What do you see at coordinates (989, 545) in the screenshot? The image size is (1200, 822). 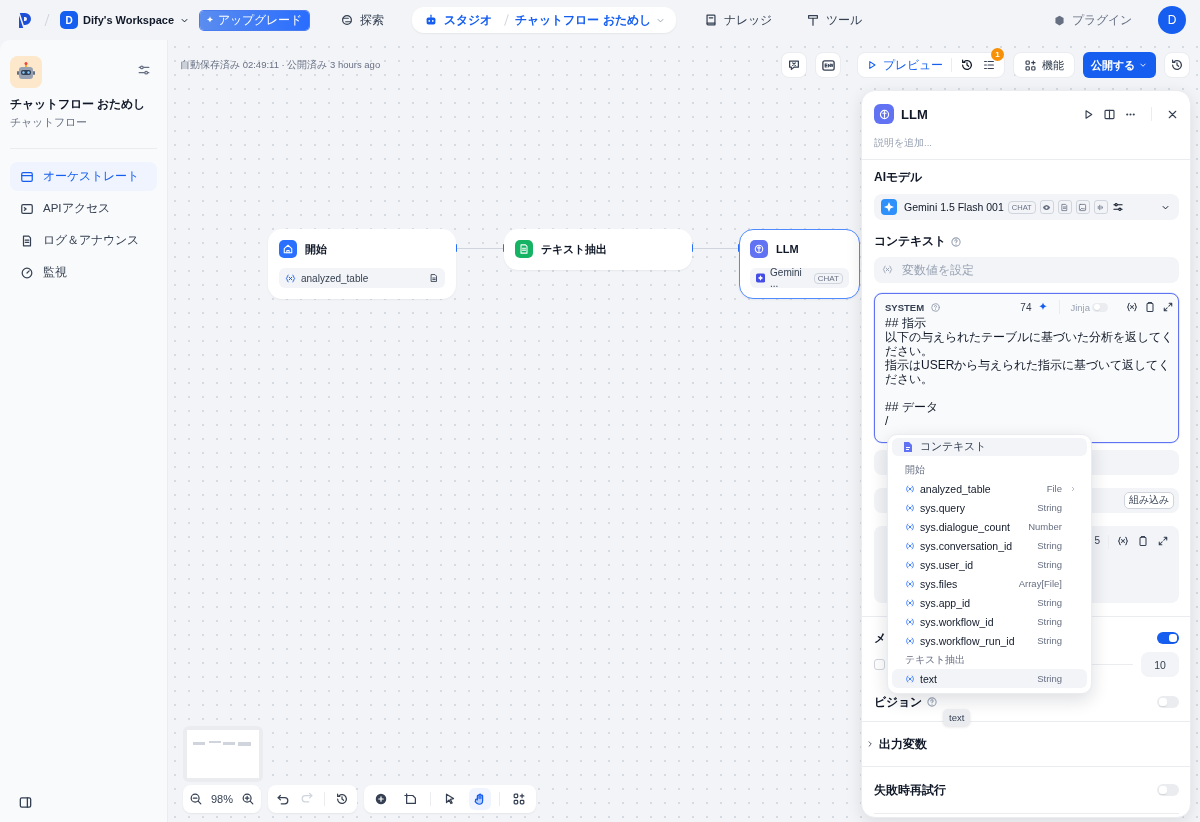 I see `variable-option: sys.conversation_id String` at bounding box center [989, 545].